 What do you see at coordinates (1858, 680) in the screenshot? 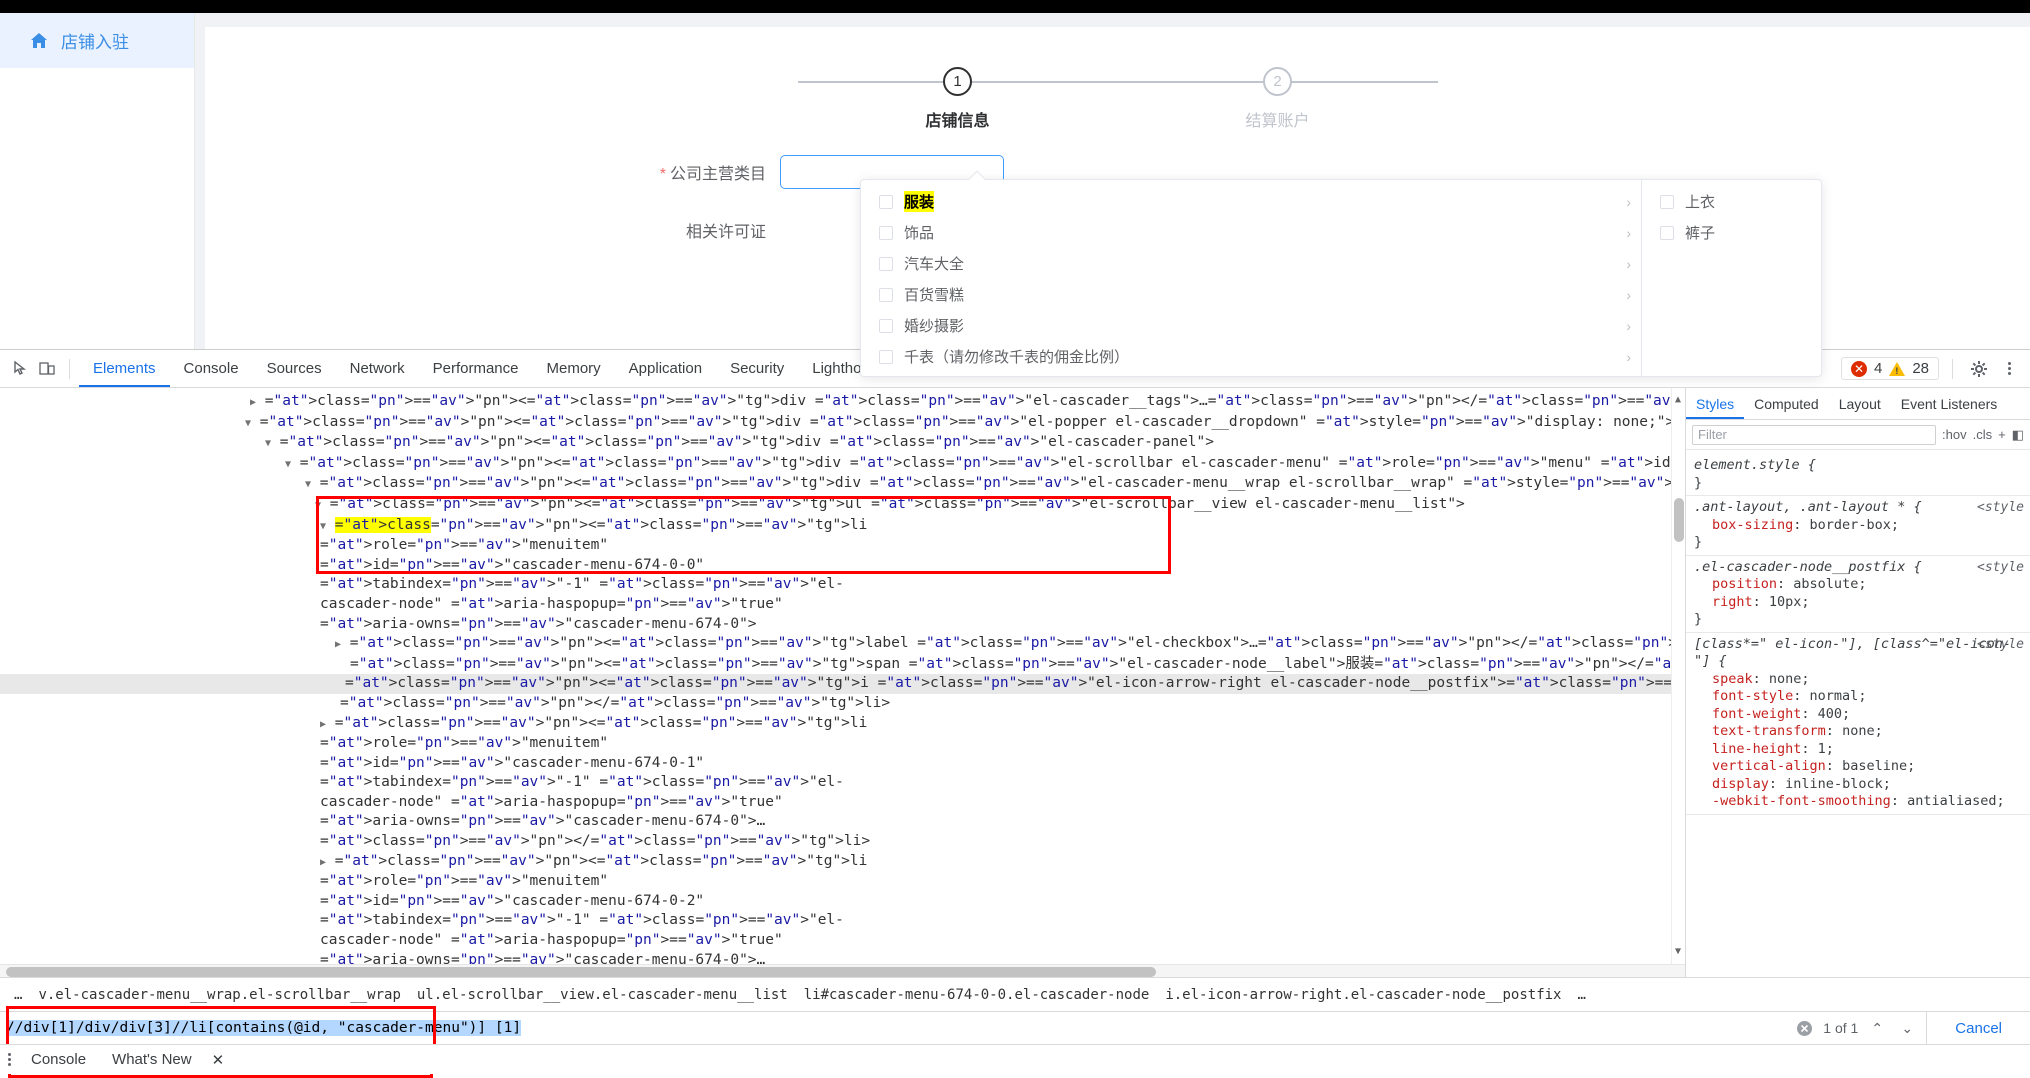
I see `css-declaration: speak: none;` at bounding box center [1858, 680].